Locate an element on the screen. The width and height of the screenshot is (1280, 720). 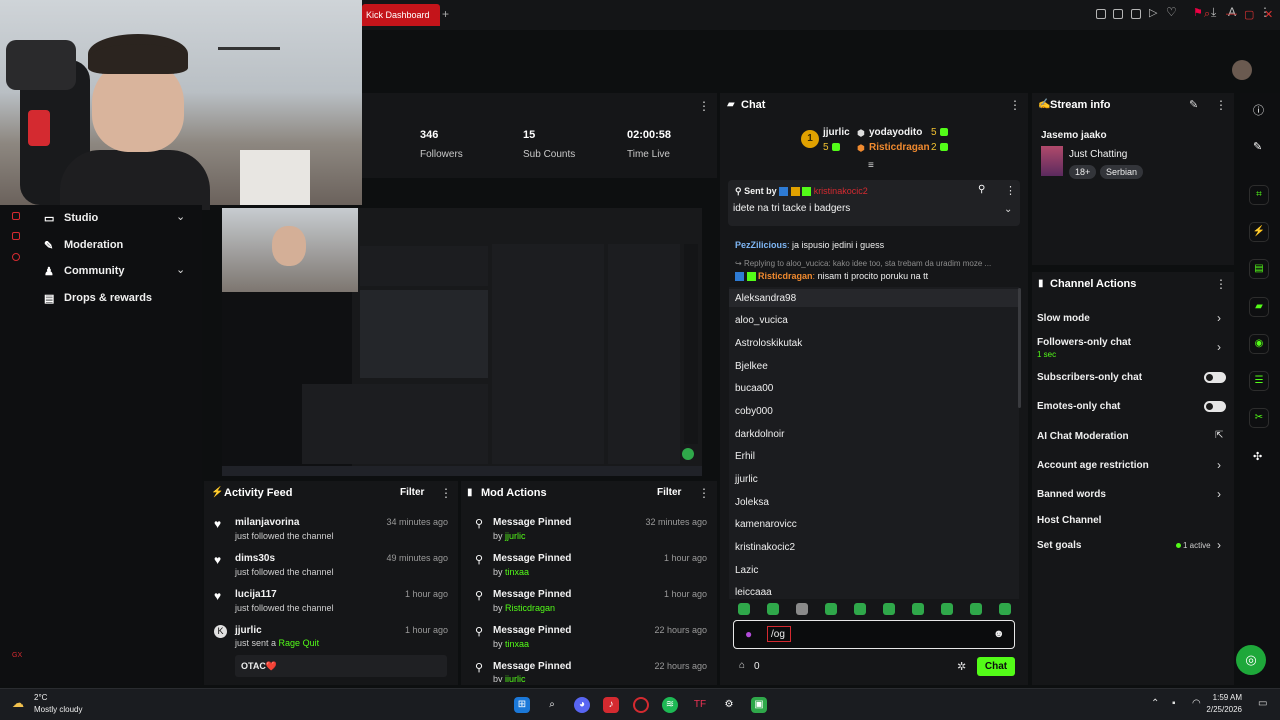
clock-time: 1:59 AM is located at coordinates (1224, 697).